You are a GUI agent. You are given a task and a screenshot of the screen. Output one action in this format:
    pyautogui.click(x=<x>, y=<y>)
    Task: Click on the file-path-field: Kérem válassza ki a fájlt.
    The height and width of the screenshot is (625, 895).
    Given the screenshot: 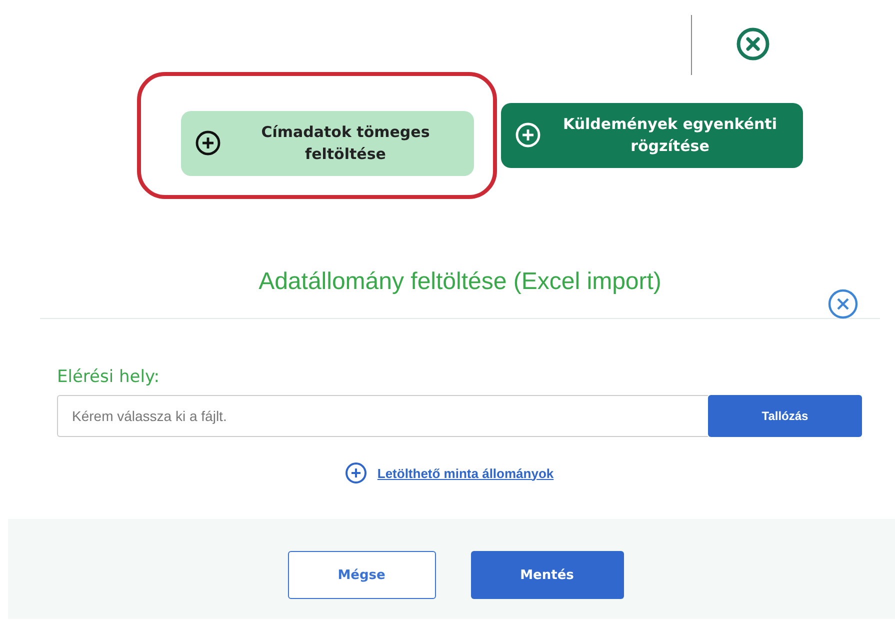 What is the action you would take?
    pyautogui.click(x=382, y=416)
    